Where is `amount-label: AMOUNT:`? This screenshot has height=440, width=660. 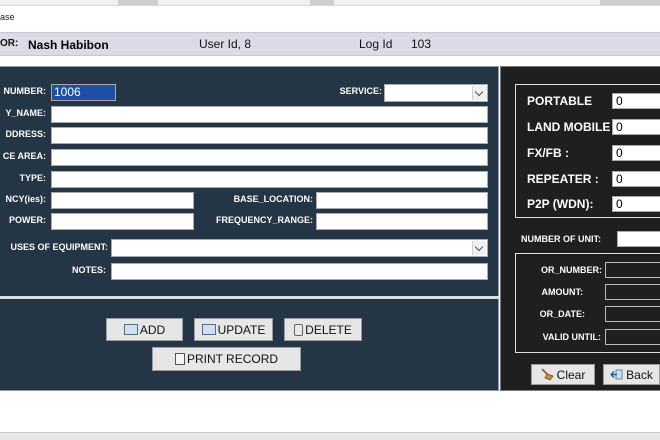 amount-label: AMOUNT: is located at coordinates (562, 292).